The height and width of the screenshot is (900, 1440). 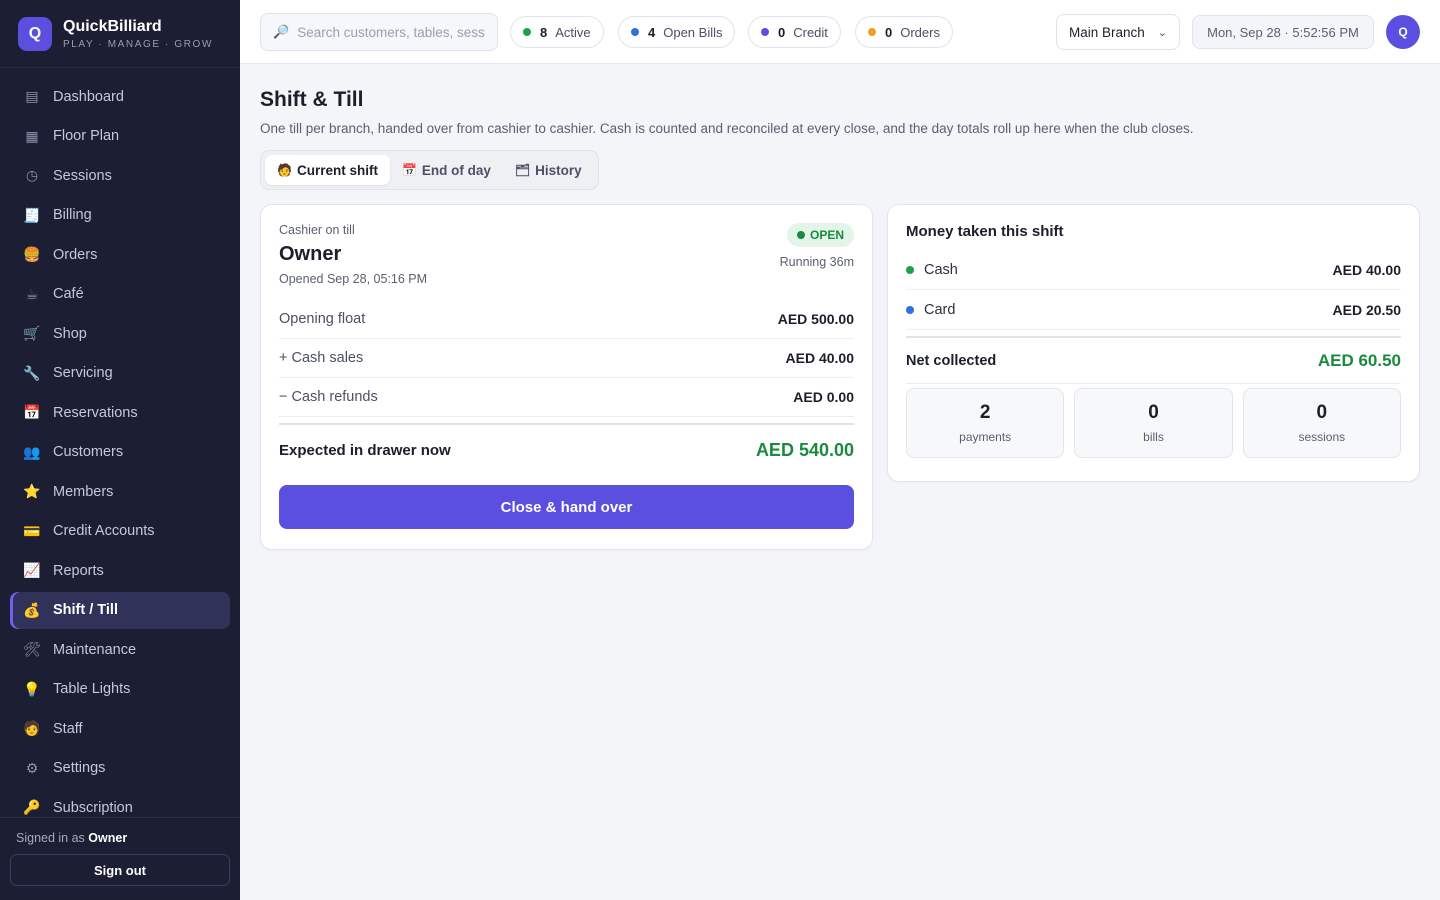 I want to click on card-dot-icon, so click(x=910, y=309).